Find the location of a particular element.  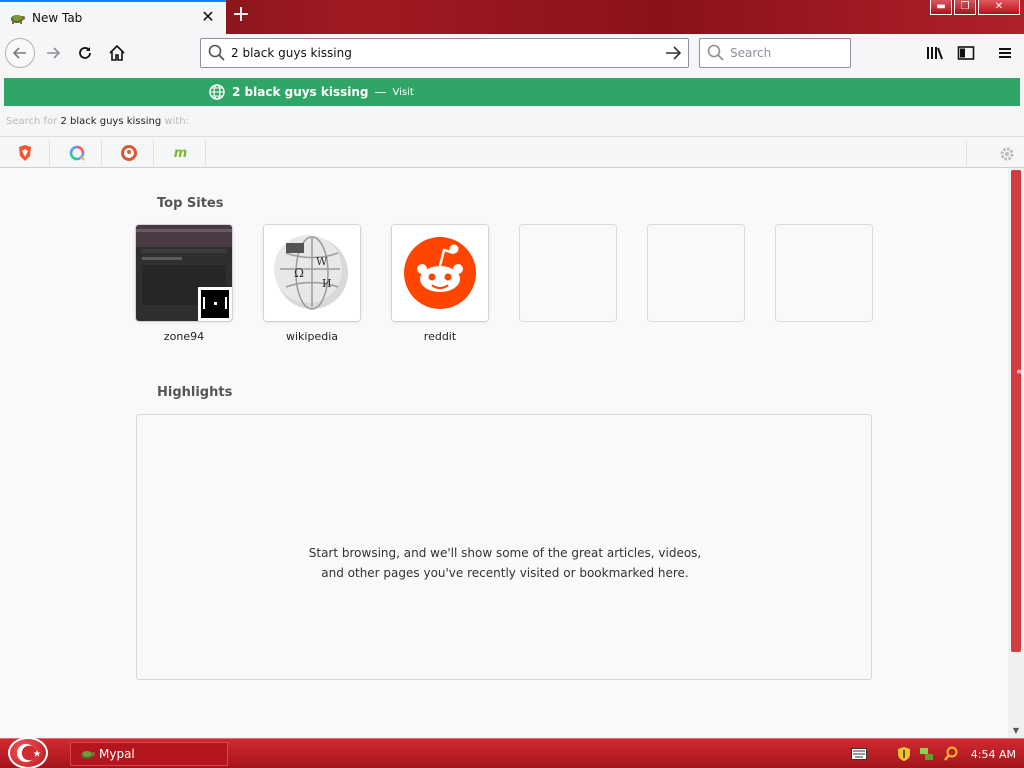

top-site-tile-zone94 is located at coordinates (184, 273).